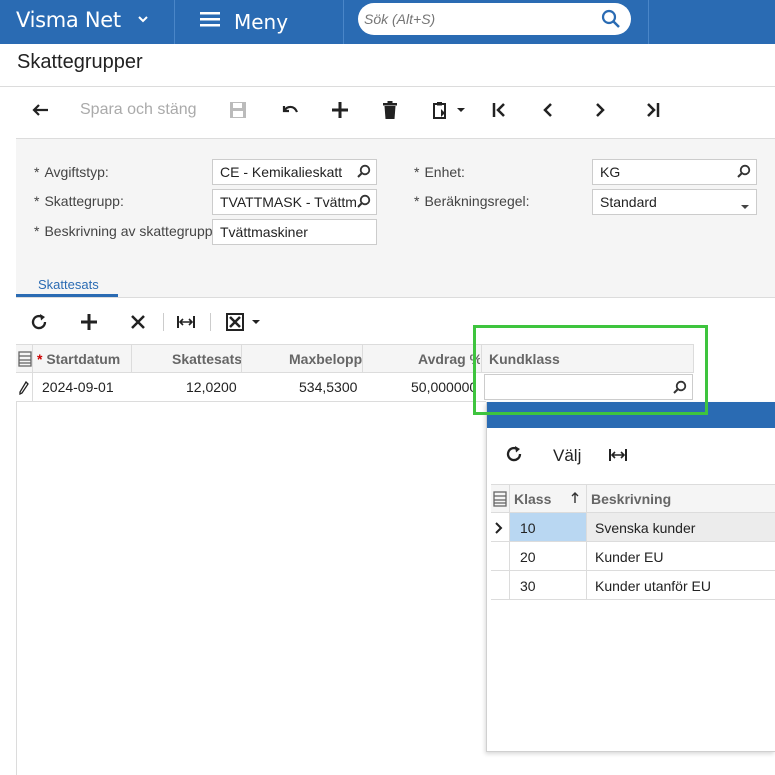 The width and height of the screenshot is (775, 775). Describe the element at coordinates (68, 20) in the screenshot. I see `brand-name: Visma Net` at that location.